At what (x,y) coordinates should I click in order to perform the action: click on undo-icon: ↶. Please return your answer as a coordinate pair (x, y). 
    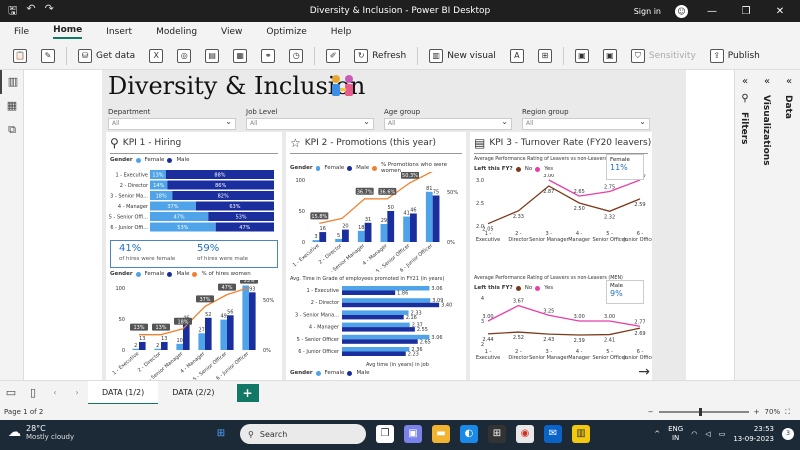
    Looking at the image, I should click on (30, 11).